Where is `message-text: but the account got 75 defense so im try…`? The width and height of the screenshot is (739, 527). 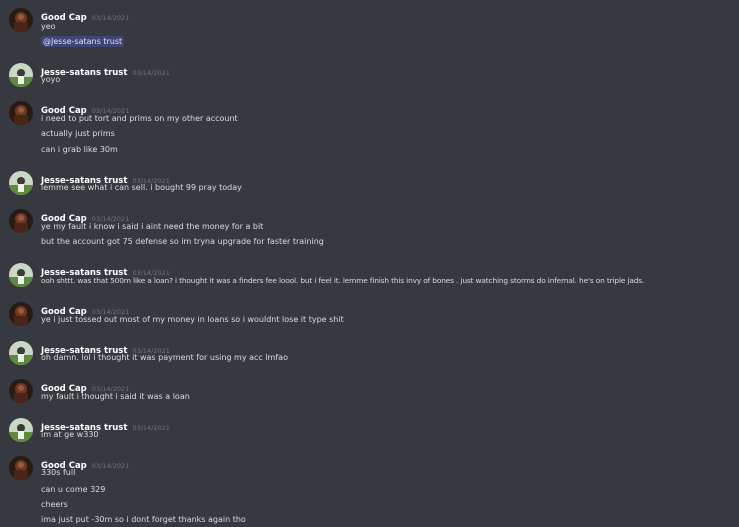
message-text: but the account got 75 defense so im try… is located at coordinates (182, 241).